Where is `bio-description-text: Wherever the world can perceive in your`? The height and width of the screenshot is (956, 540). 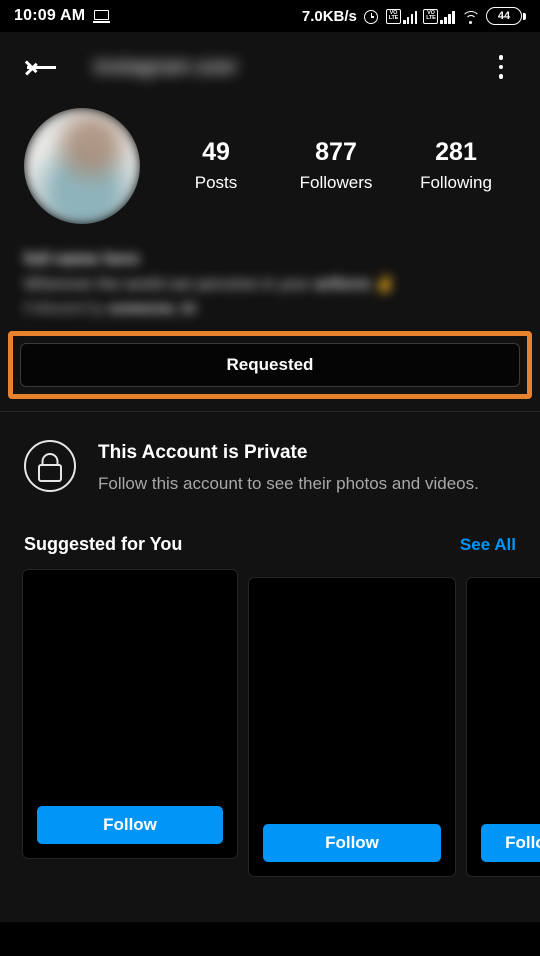
bio-description-text: Wherever the world can perceive in your is located at coordinates (167, 284).